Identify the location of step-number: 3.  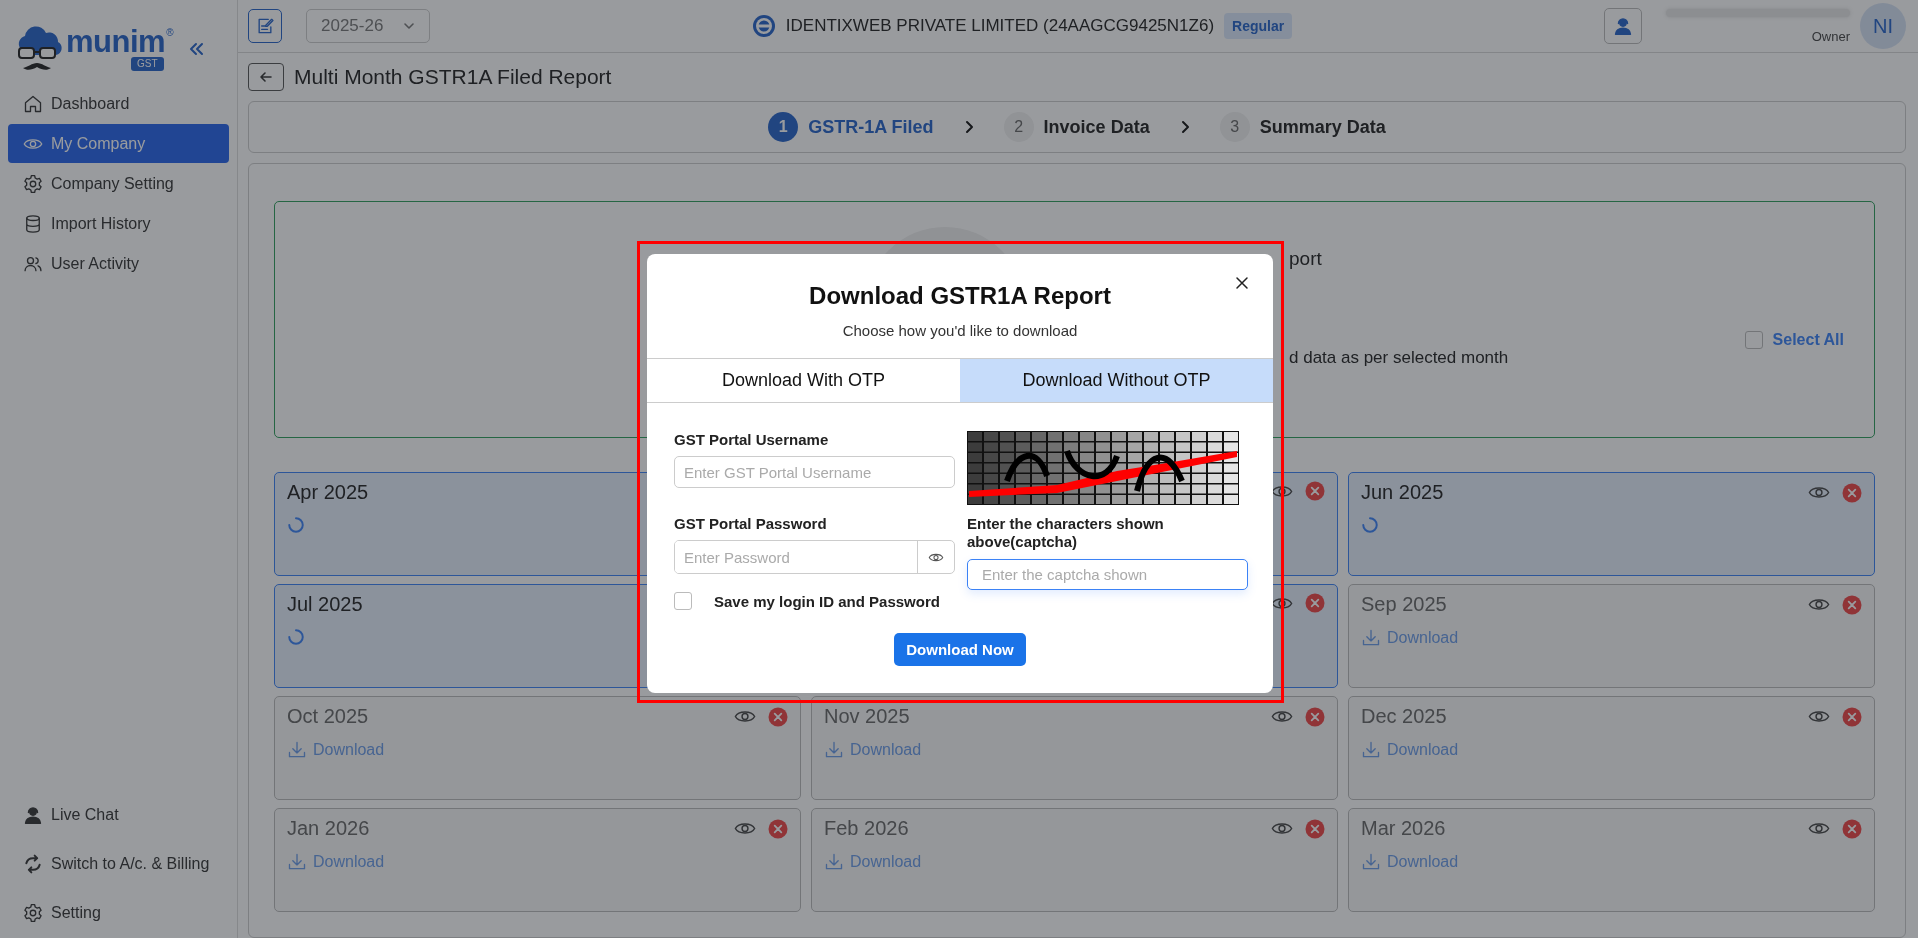
(1234, 127).